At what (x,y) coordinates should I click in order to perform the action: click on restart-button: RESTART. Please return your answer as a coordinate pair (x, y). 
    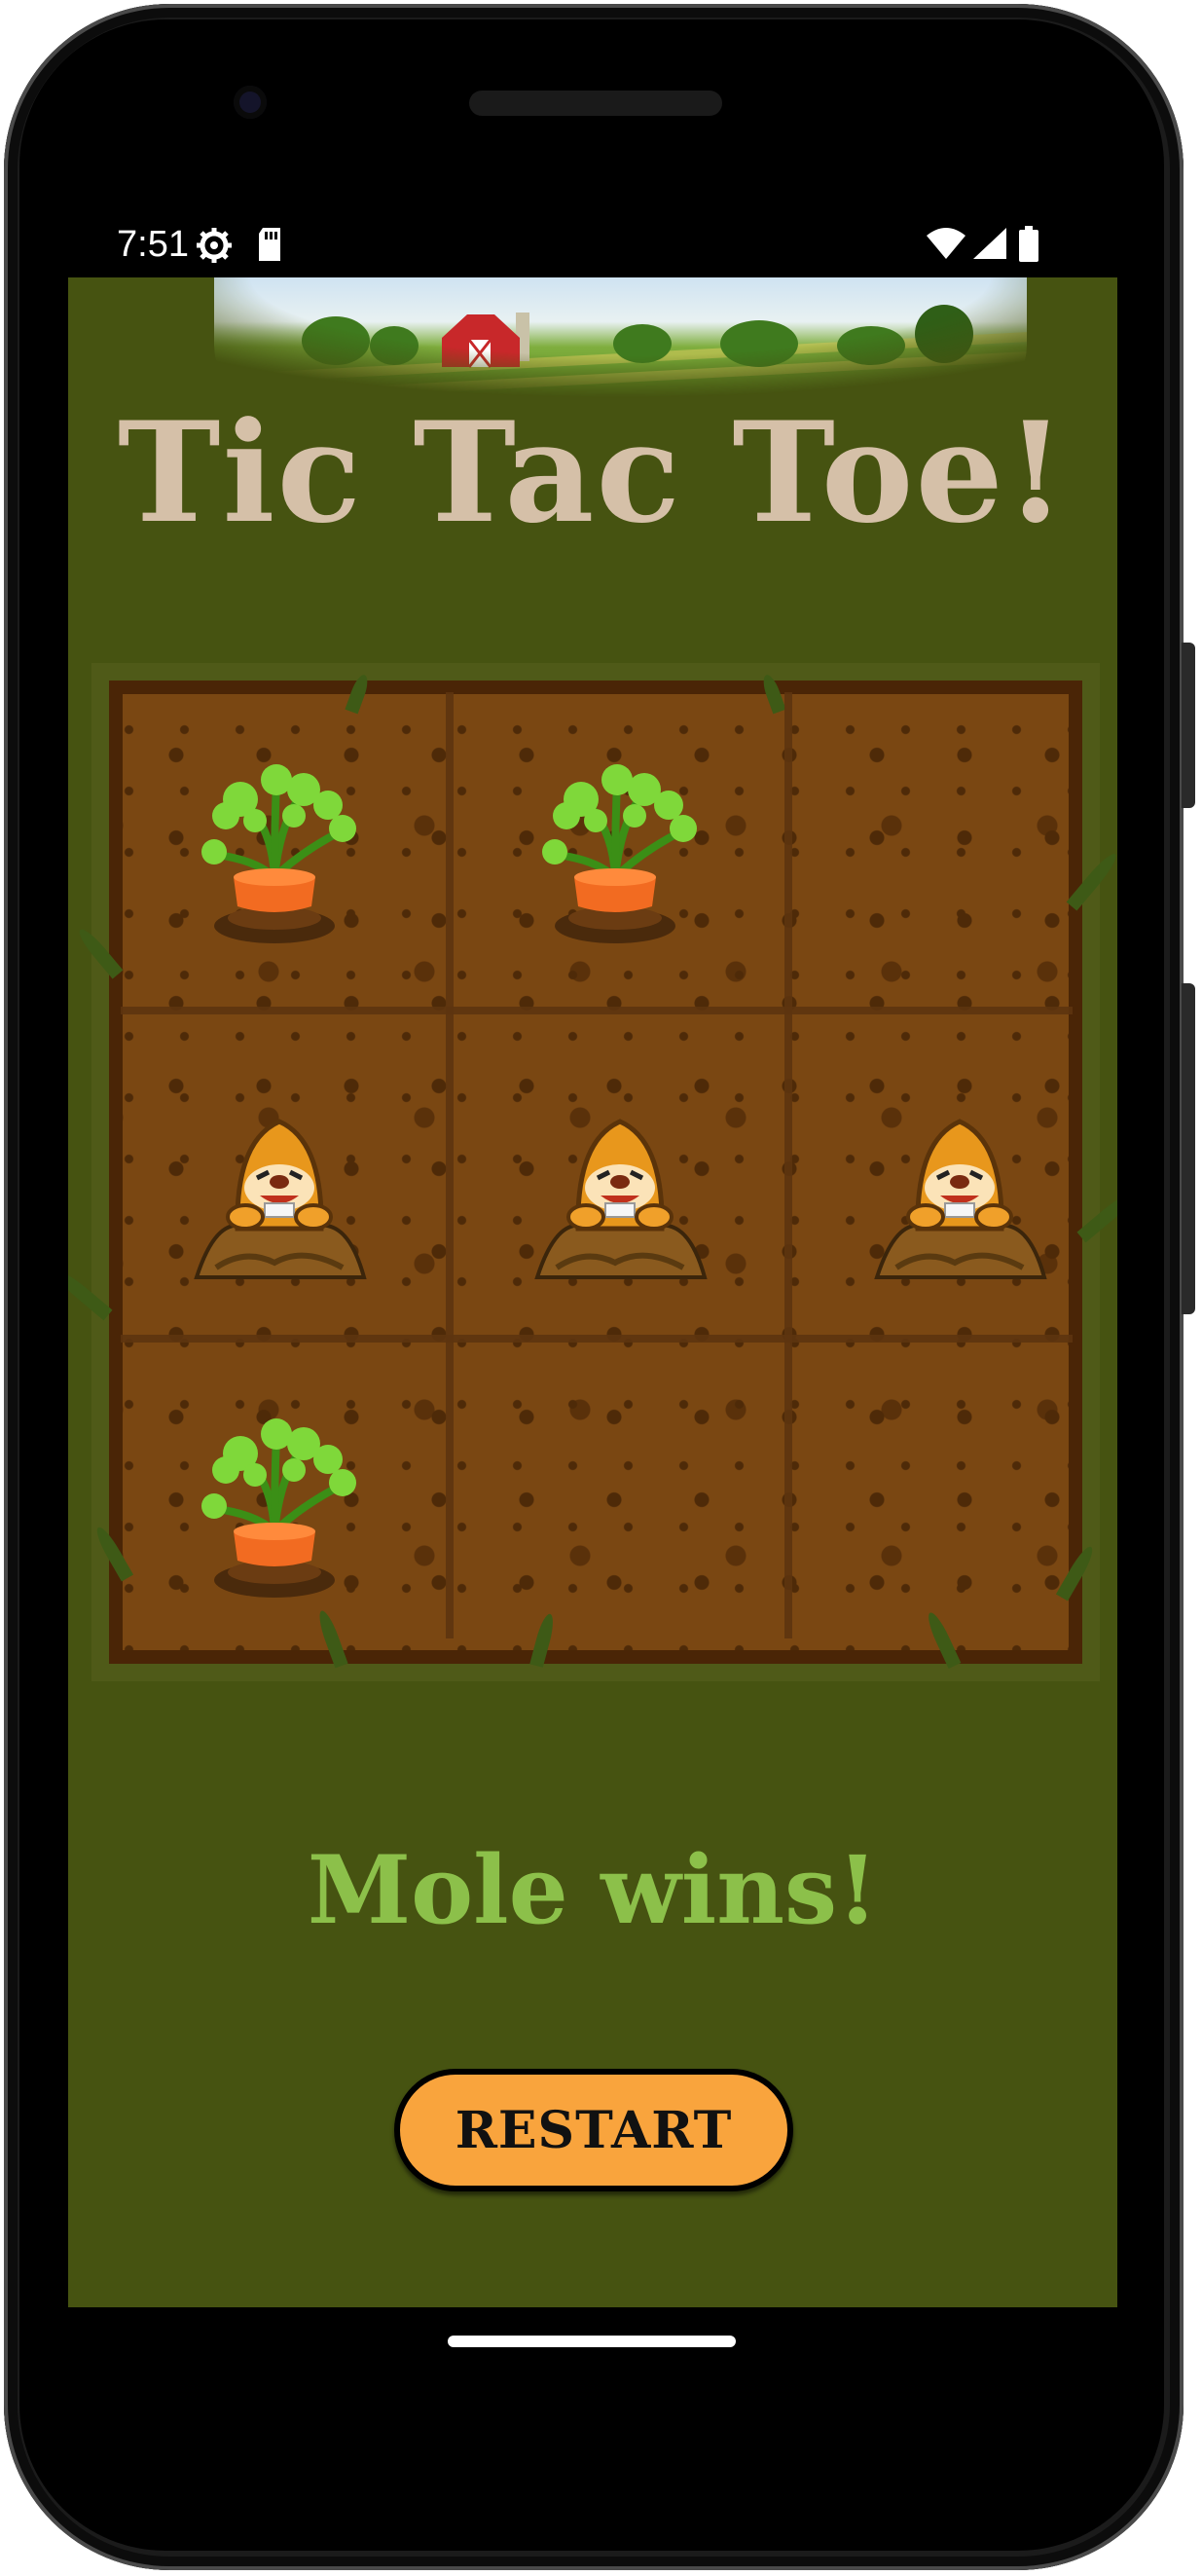
    Looking at the image, I should click on (593, 2130).